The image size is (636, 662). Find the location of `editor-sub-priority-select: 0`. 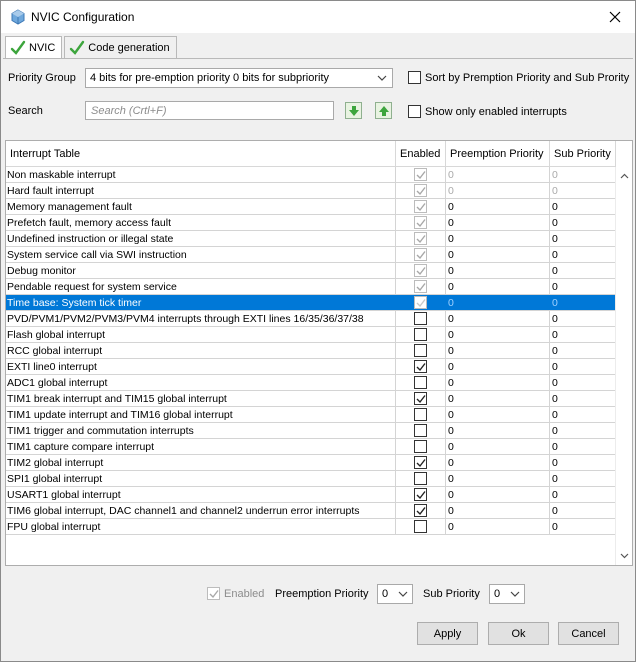

editor-sub-priority-select: 0 is located at coordinates (507, 594).